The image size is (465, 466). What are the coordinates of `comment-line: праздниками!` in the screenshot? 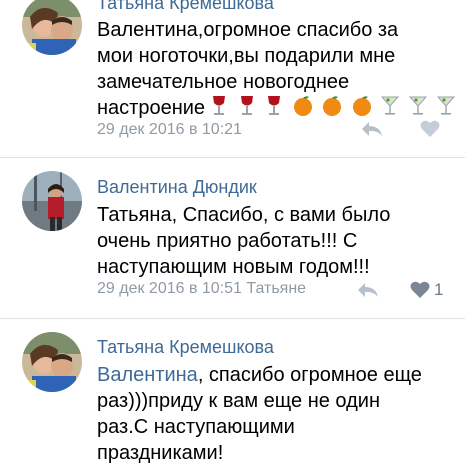 It's located at (160, 453).